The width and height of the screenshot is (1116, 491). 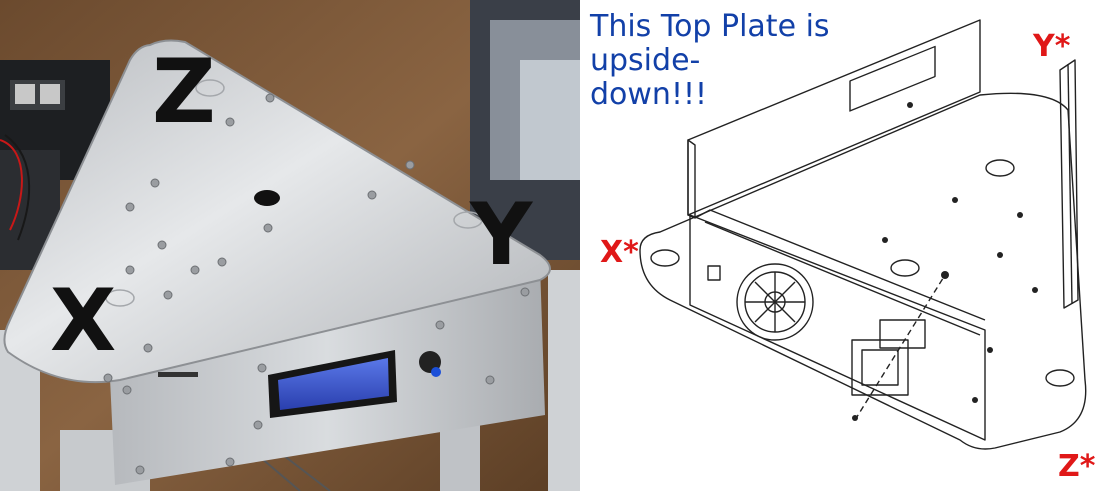 What do you see at coordinates (619, 252) in the screenshot?
I see `label-x-star: X*` at bounding box center [619, 252].